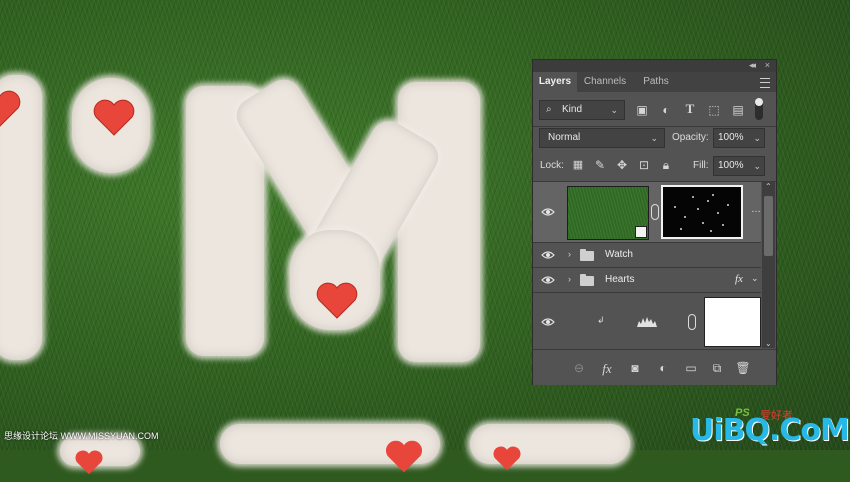  What do you see at coordinates (759, 102) in the screenshot?
I see `filter-toggle-knob` at bounding box center [759, 102].